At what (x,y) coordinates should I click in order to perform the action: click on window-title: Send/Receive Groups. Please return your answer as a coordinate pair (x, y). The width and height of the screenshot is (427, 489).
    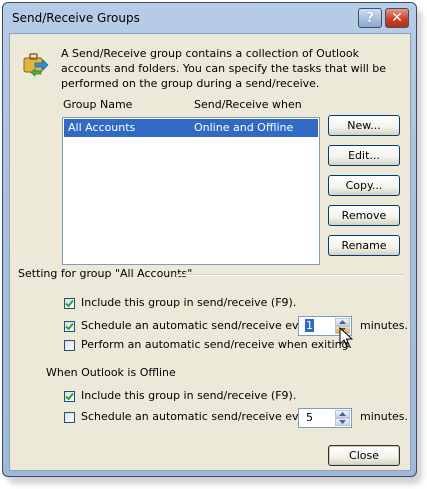
    Looking at the image, I should click on (76, 18).